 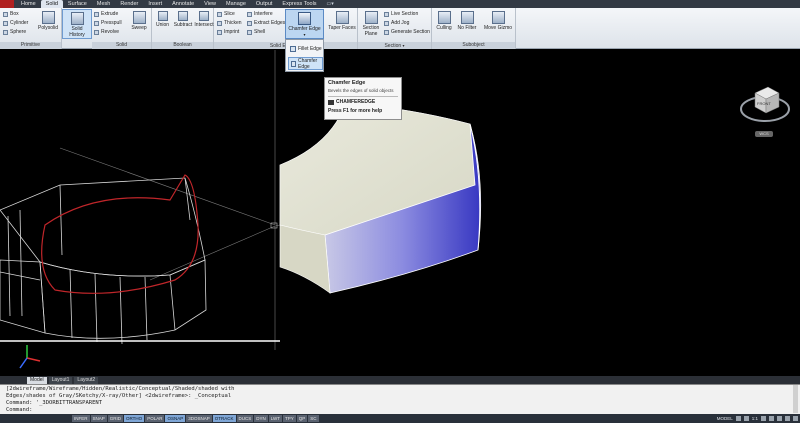 I want to click on chamfer-edge-icon, so click(x=293, y=63).